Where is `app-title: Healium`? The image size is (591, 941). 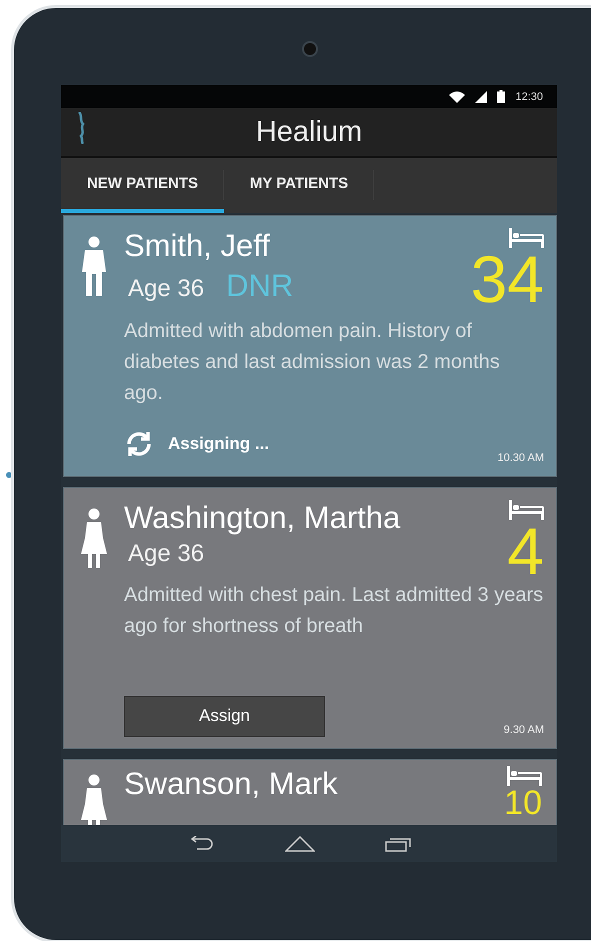
app-title: Healium is located at coordinates (309, 132).